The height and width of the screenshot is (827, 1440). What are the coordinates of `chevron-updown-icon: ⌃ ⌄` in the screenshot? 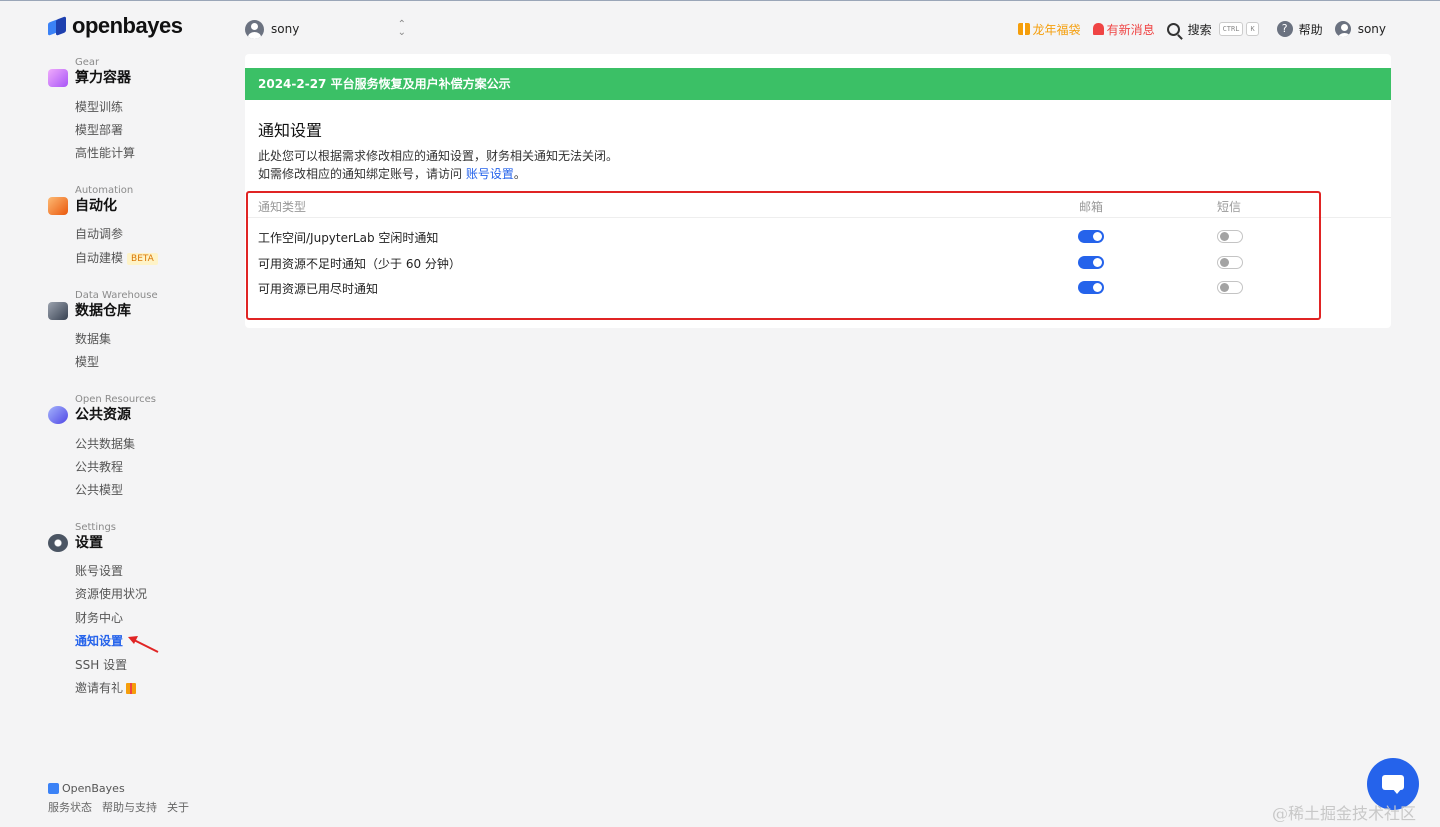 It's located at (401, 28).